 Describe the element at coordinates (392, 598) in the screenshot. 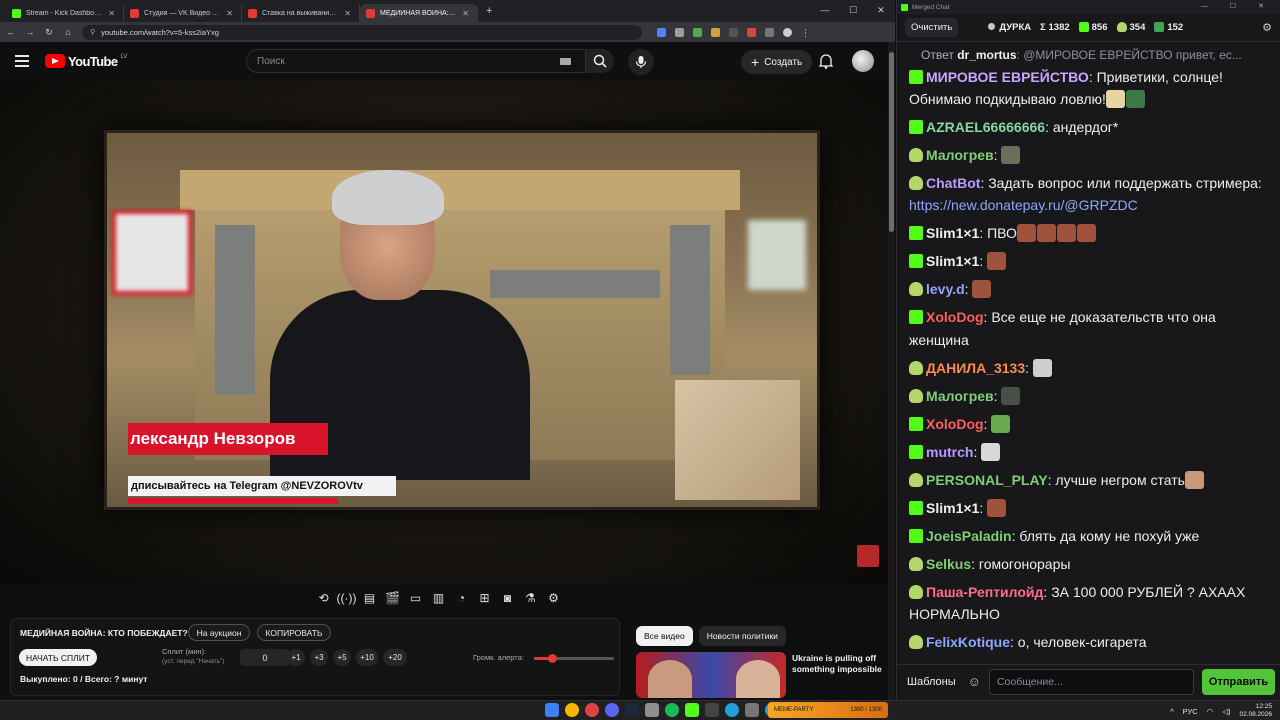

I see `clapper-icon: 🎬` at that location.